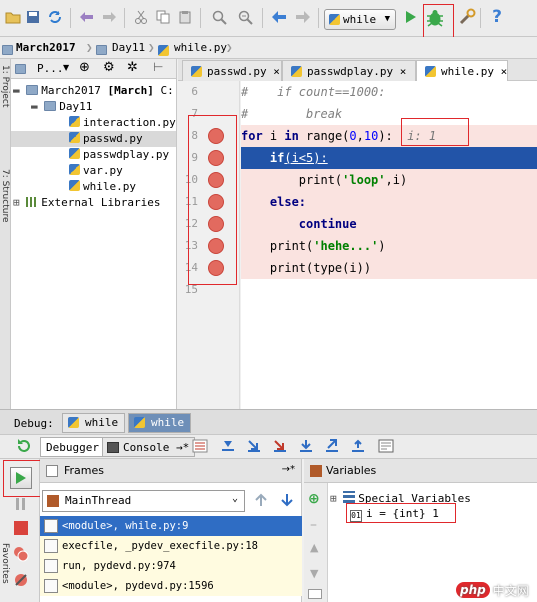 Image resolution: width=537 pixels, height=602 pixels. What do you see at coordinates (333, 447) in the screenshot?
I see `step-out-icon` at bounding box center [333, 447].